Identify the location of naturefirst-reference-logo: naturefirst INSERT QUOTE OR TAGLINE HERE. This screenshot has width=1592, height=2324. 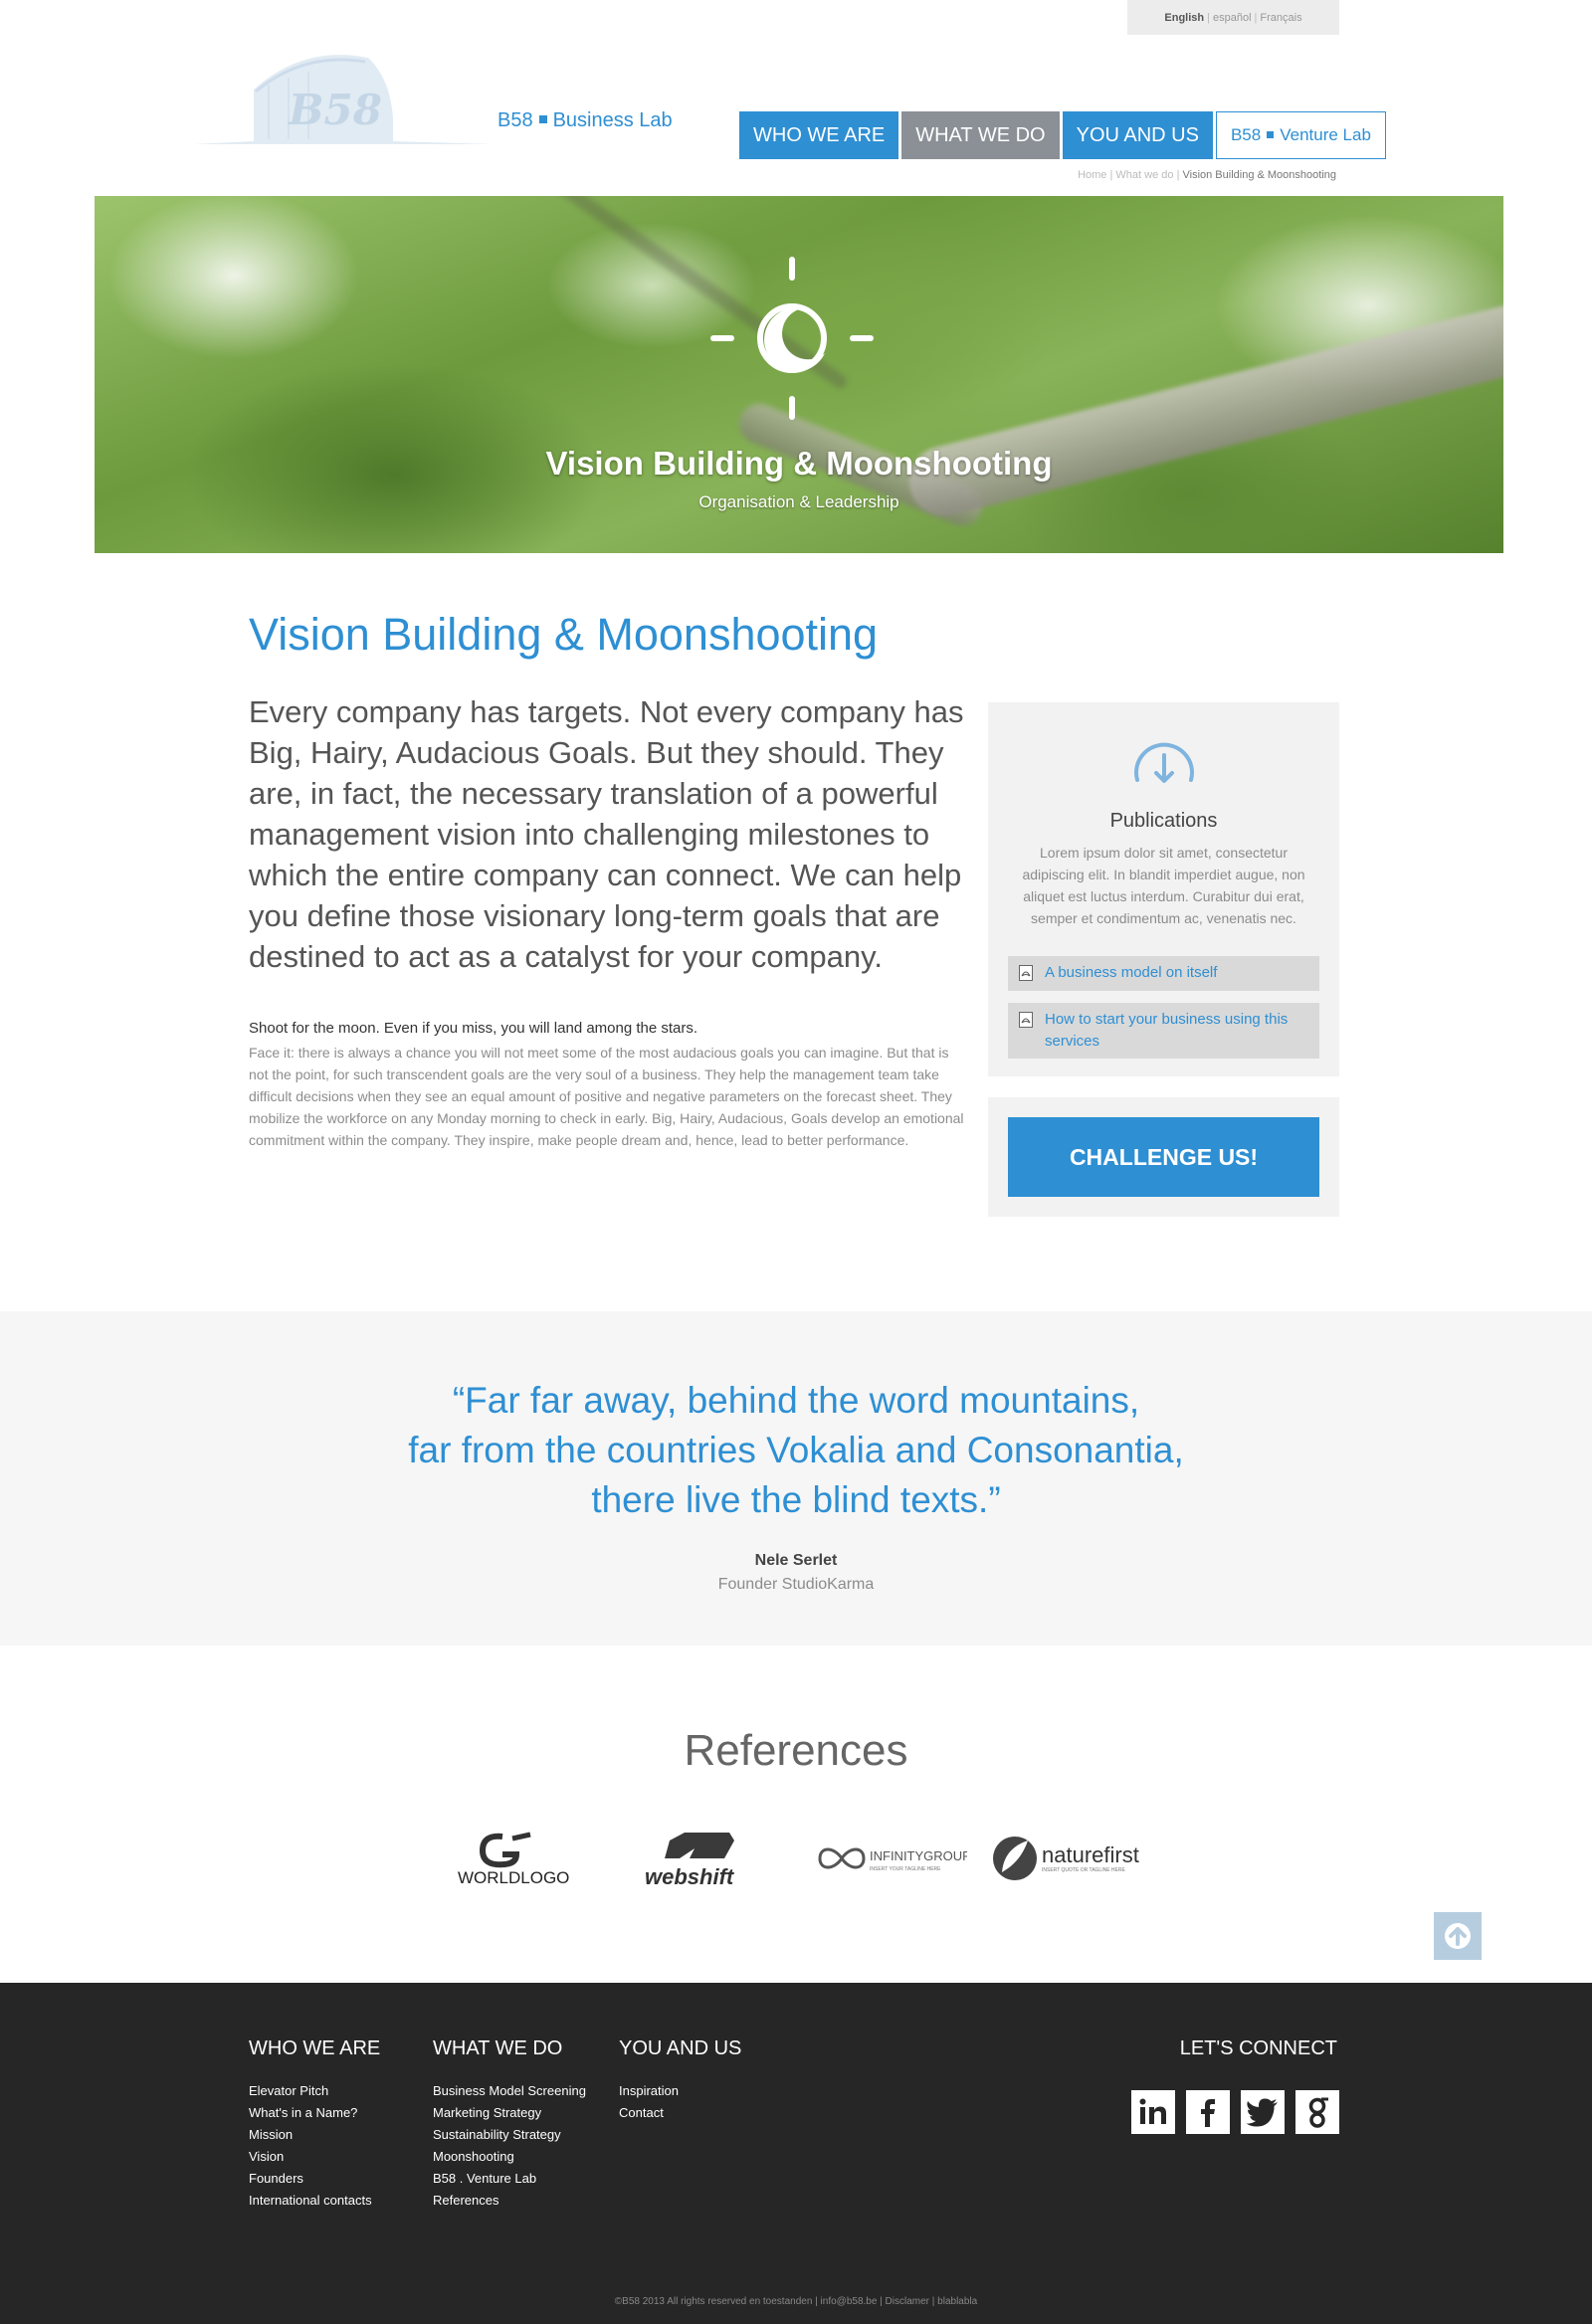
(1069, 1858).